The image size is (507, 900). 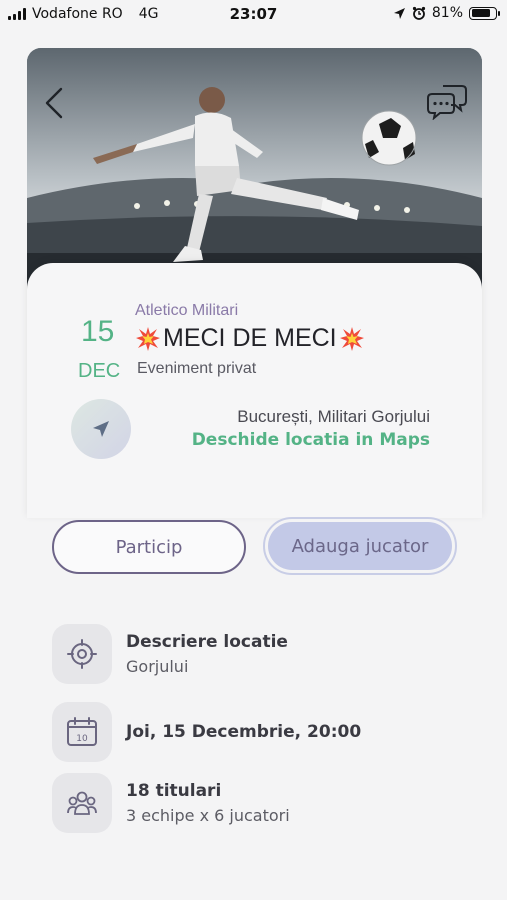 I want to click on back-button, so click(x=54, y=103).